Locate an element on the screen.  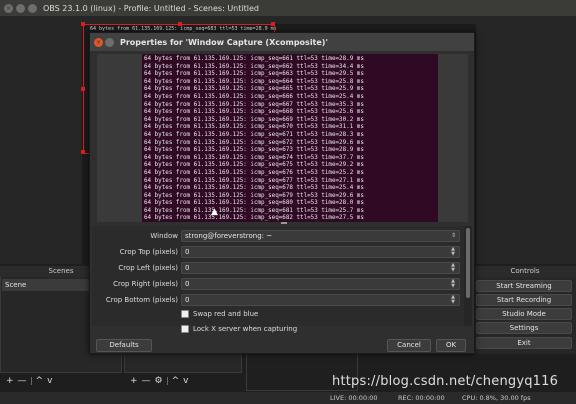
crop-right-input: 0 ▲ ▼ is located at coordinates (320, 284).